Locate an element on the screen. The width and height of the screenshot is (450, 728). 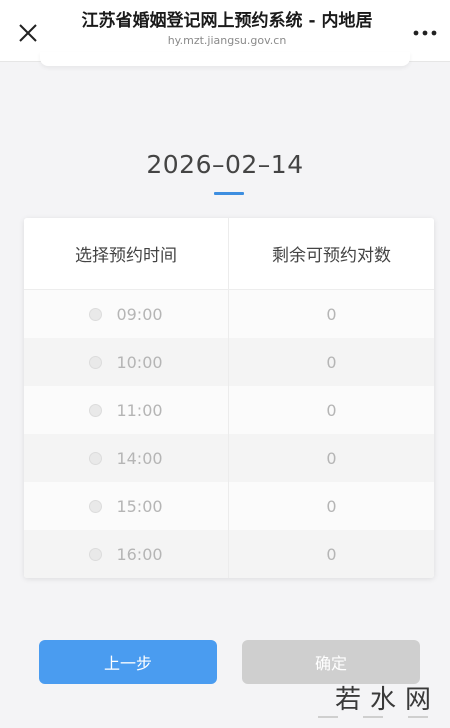
previous-step-button: 上一步 is located at coordinates (128, 662).